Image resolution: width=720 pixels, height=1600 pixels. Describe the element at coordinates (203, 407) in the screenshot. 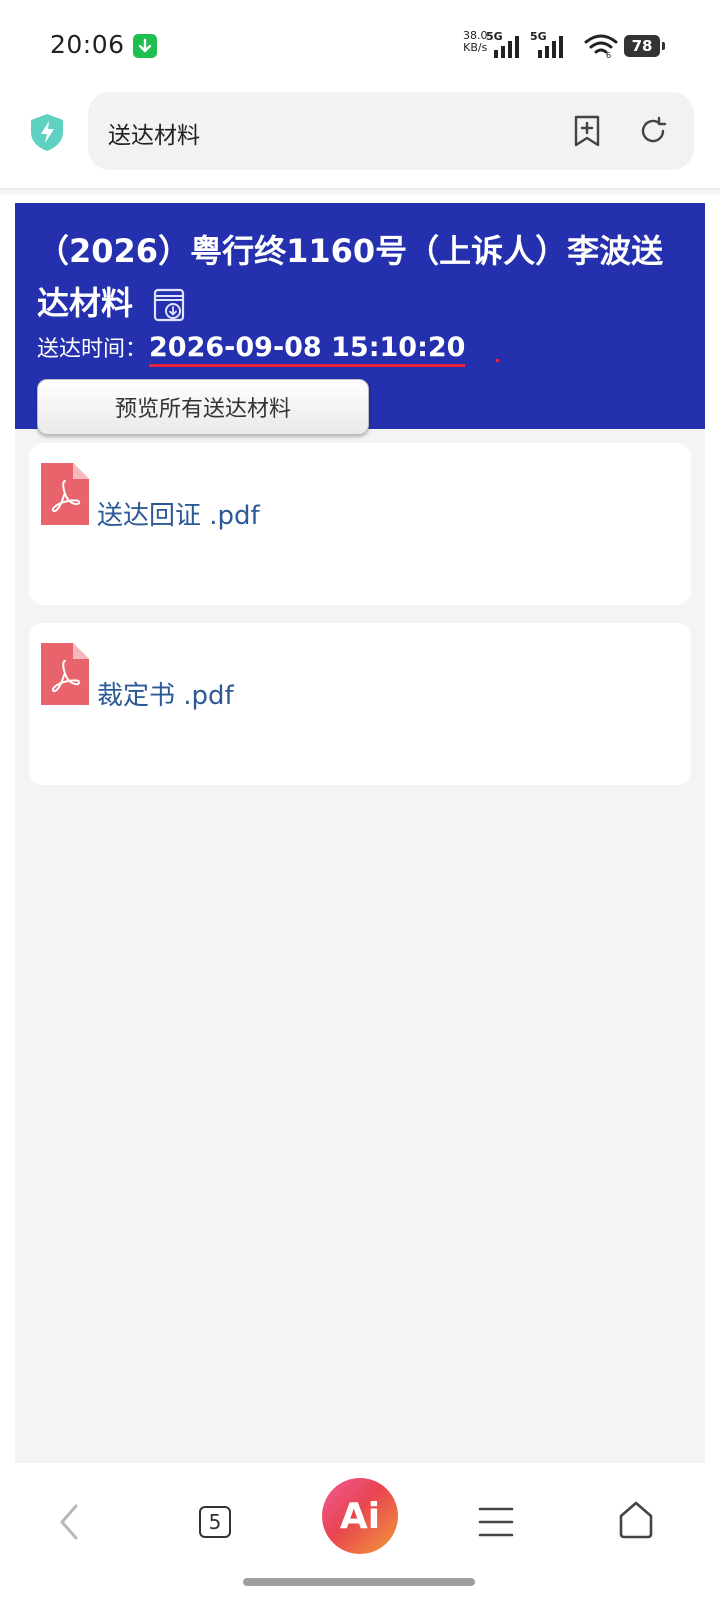

I see `preview-all-button: 预览所有送达材料` at that location.